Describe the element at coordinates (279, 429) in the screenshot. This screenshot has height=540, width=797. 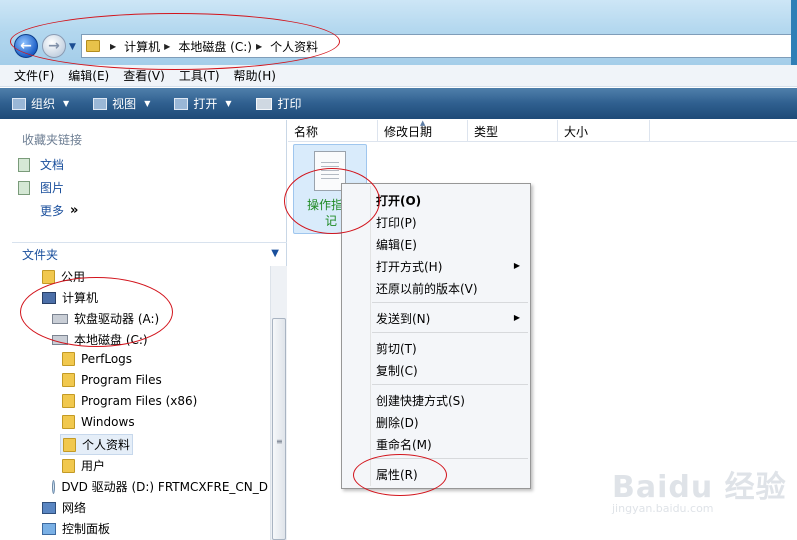
I see `scrollbar-thumb: ≡` at that location.